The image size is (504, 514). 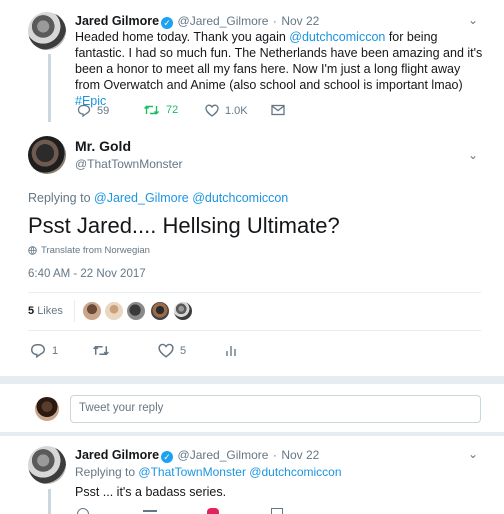 What do you see at coordinates (141, 198) in the screenshot?
I see `mention-link: @Jared_Gilmore` at bounding box center [141, 198].